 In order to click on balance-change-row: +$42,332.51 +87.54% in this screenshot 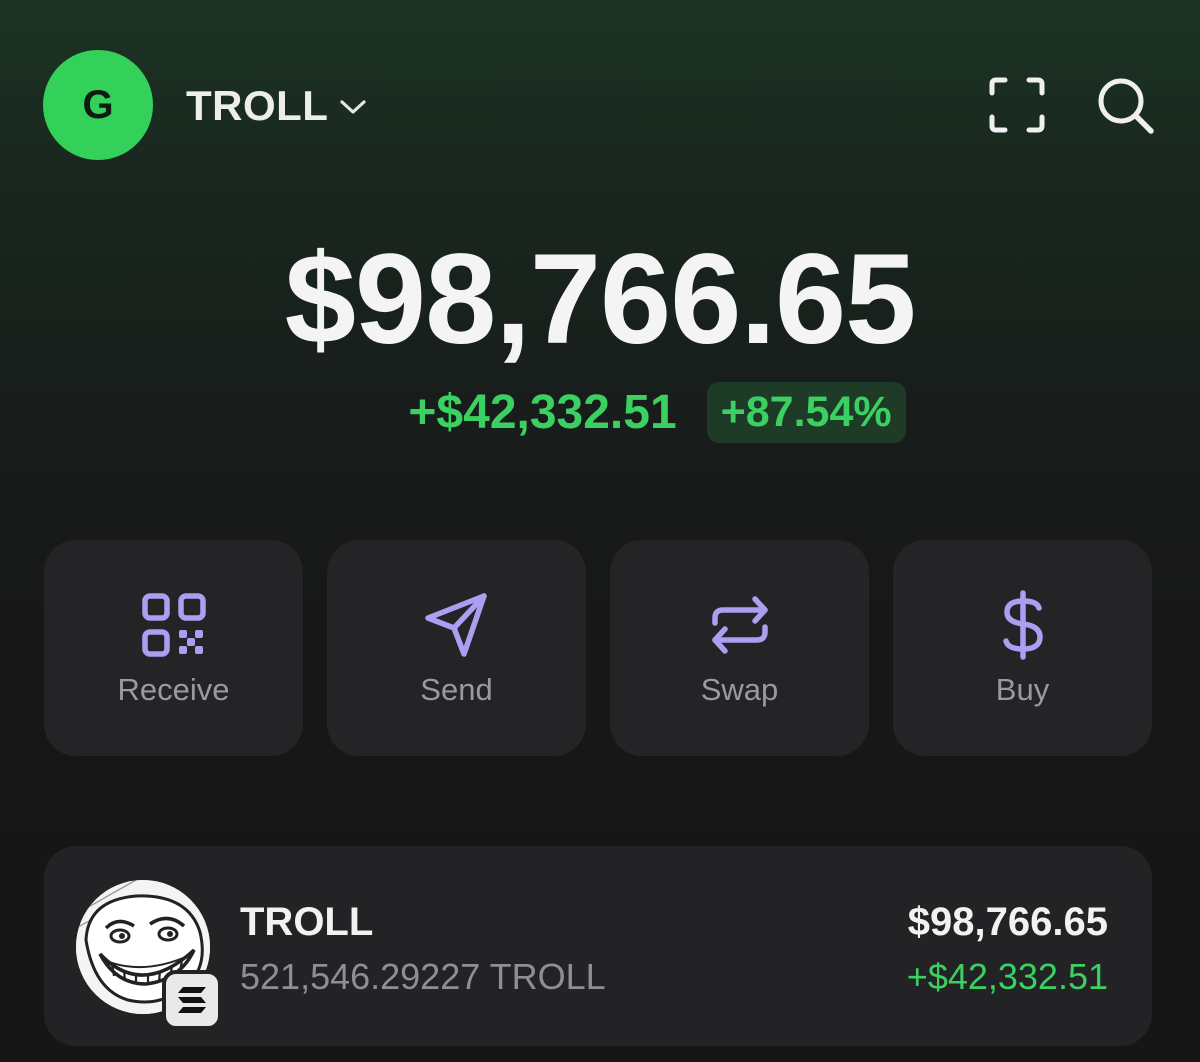, I will do `click(600, 412)`.